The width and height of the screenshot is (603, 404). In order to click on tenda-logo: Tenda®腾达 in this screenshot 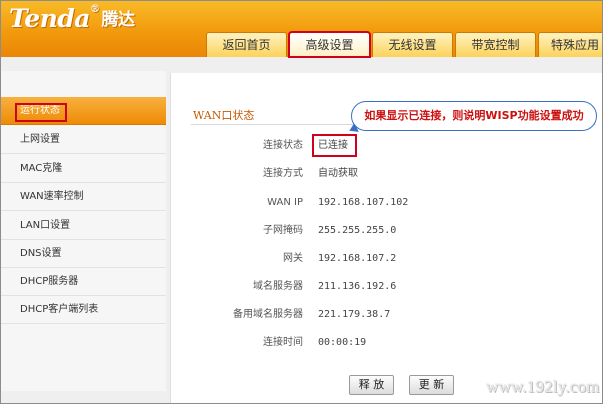, I will do `click(72, 18)`.